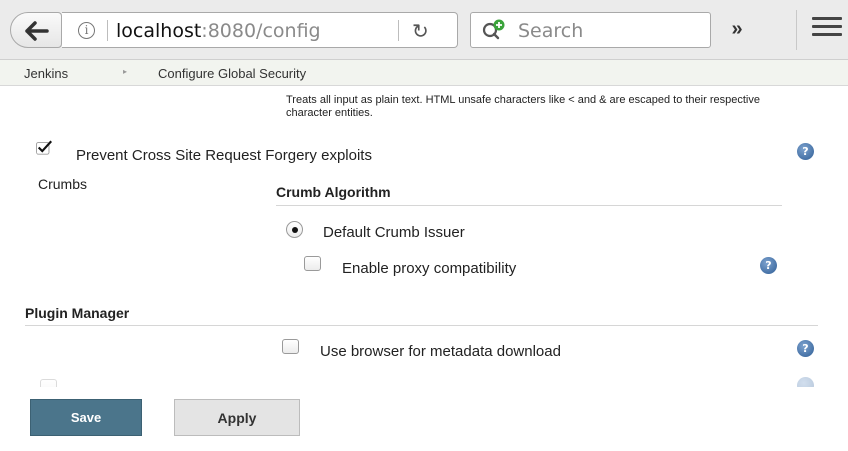 This screenshot has width=848, height=451. Describe the element at coordinates (86, 417) in the screenshot. I see `save-button: Save` at that location.